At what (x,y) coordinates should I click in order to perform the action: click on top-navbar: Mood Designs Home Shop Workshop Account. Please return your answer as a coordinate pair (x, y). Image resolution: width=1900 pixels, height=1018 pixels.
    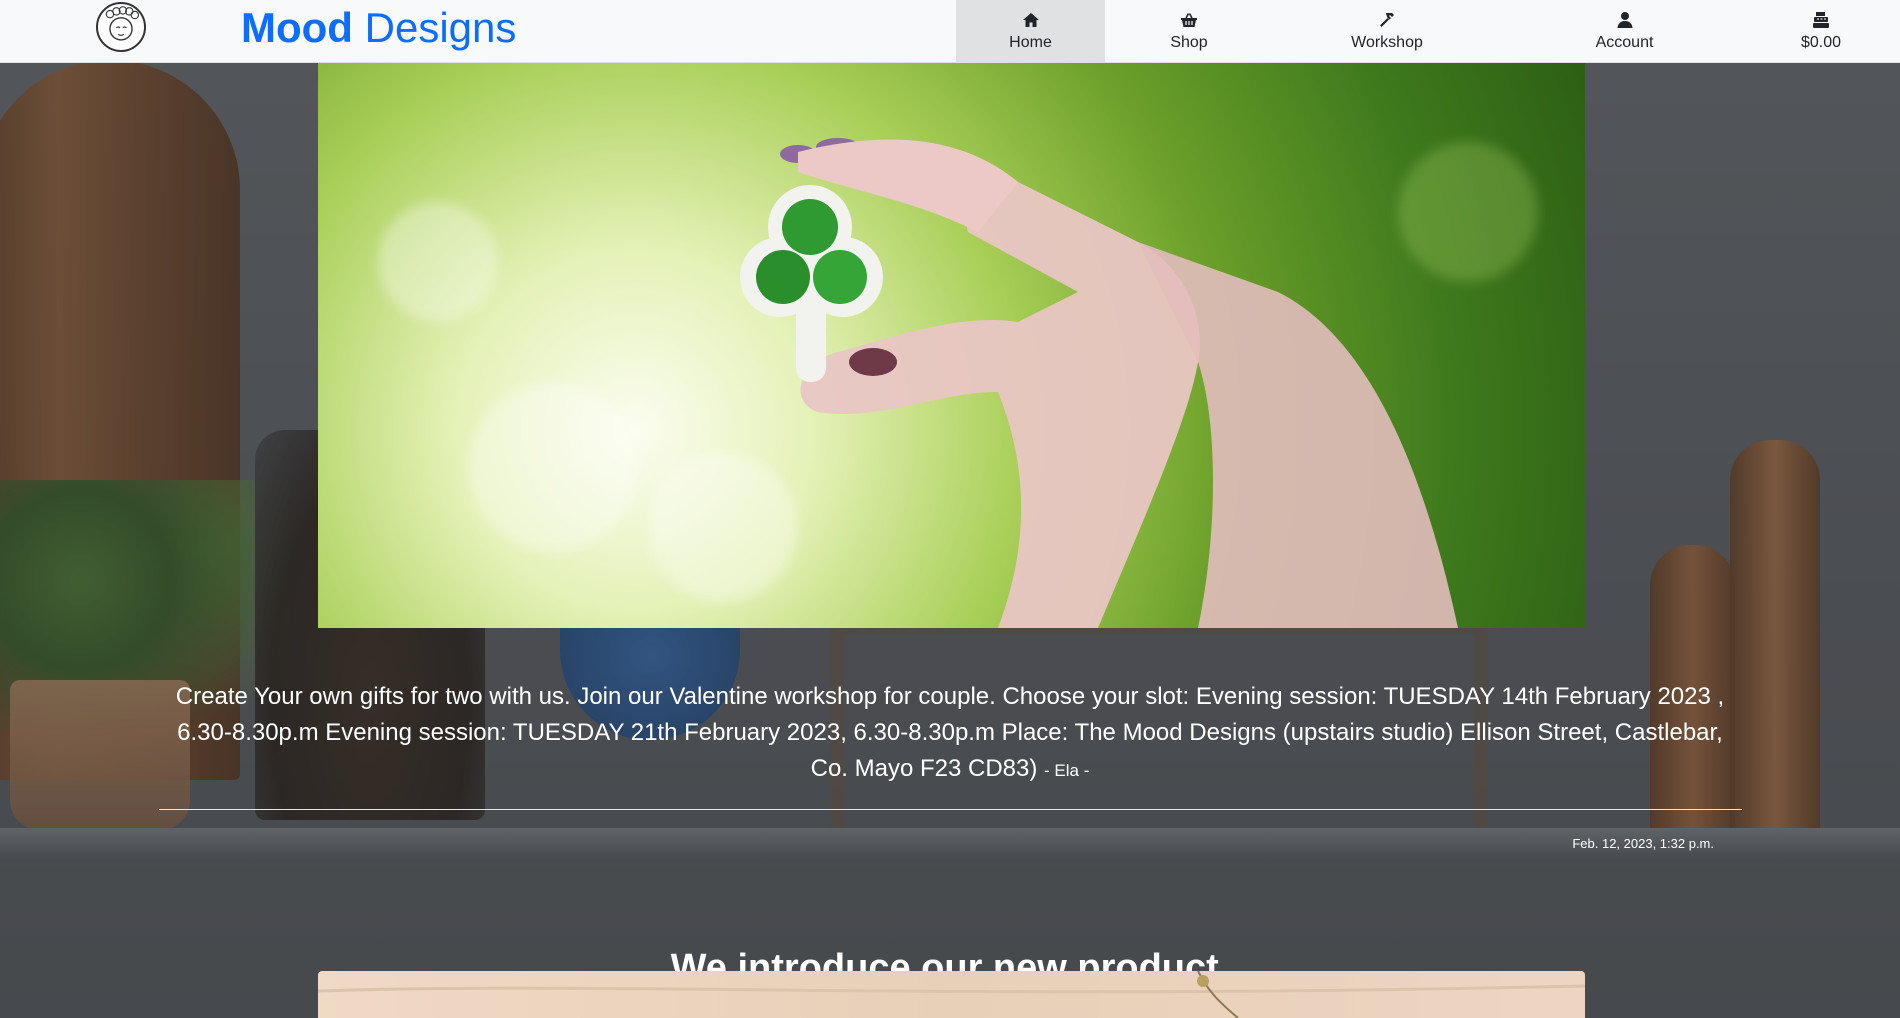
    Looking at the image, I should click on (950, 31).